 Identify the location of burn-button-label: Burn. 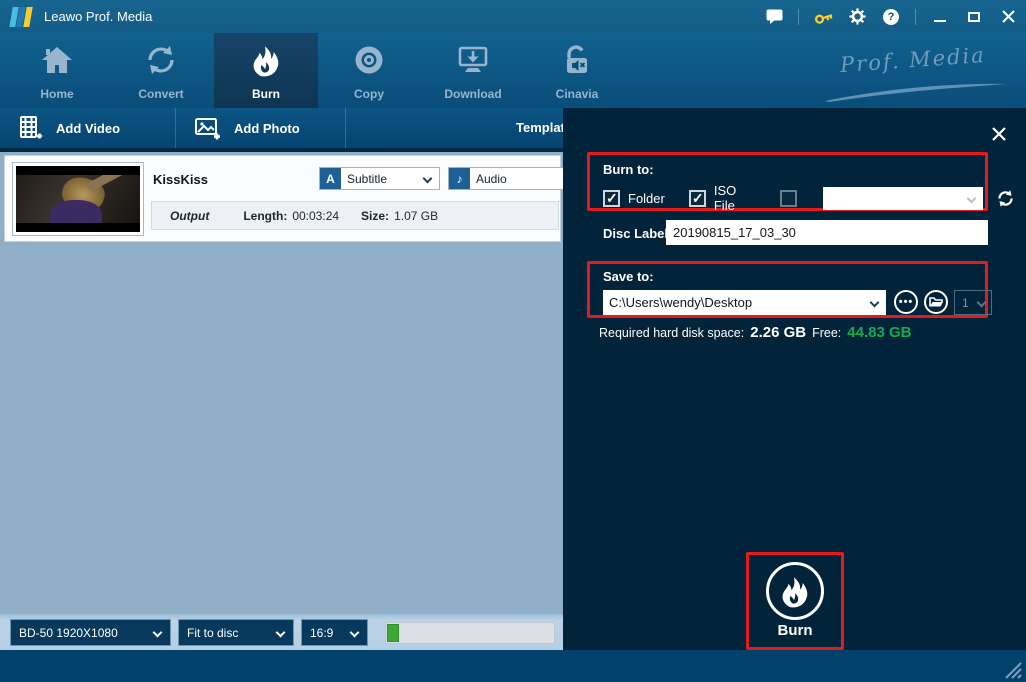
(795, 630).